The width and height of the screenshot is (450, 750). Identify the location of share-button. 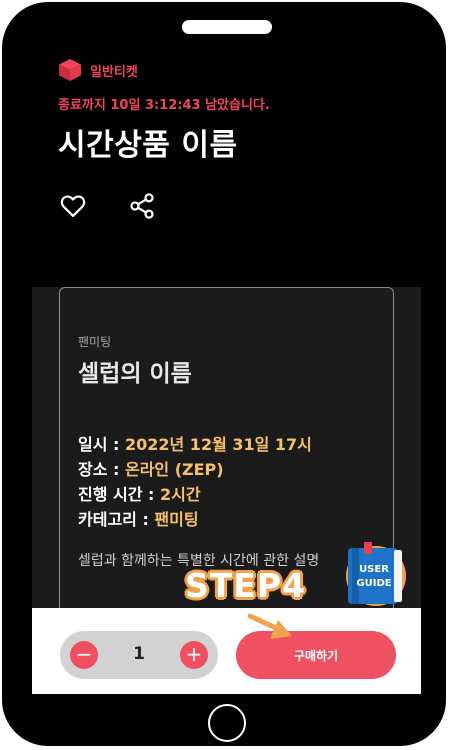
(142, 206).